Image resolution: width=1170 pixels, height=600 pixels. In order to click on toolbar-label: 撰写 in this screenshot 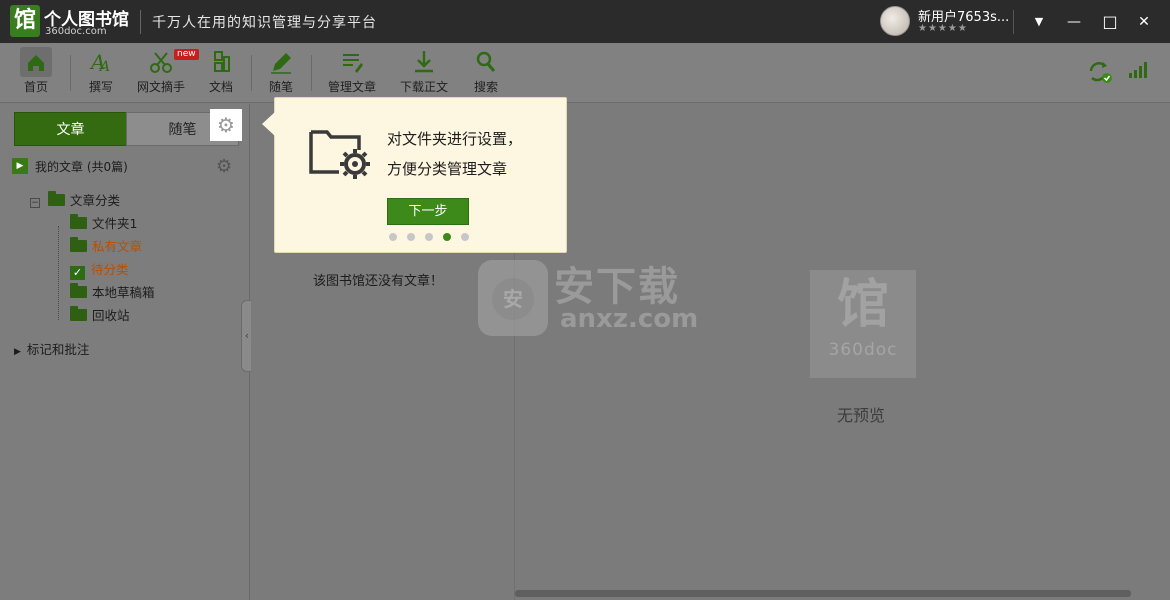, I will do `click(100, 87)`.